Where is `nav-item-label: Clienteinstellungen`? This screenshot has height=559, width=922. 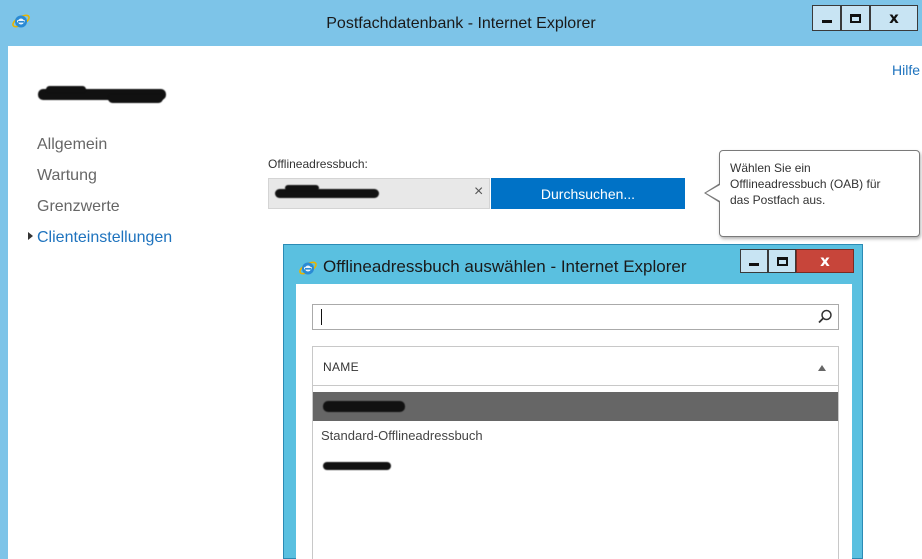
nav-item-label: Clienteinstellungen is located at coordinates (105, 237).